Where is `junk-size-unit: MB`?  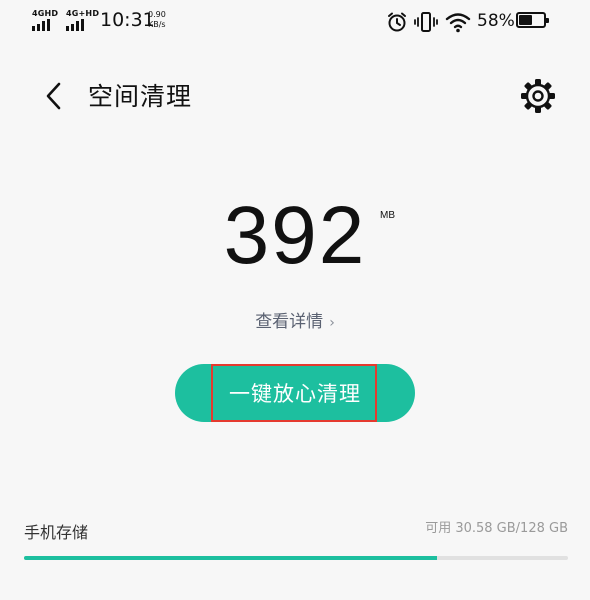 junk-size-unit: MB is located at coordinates (387, 215).